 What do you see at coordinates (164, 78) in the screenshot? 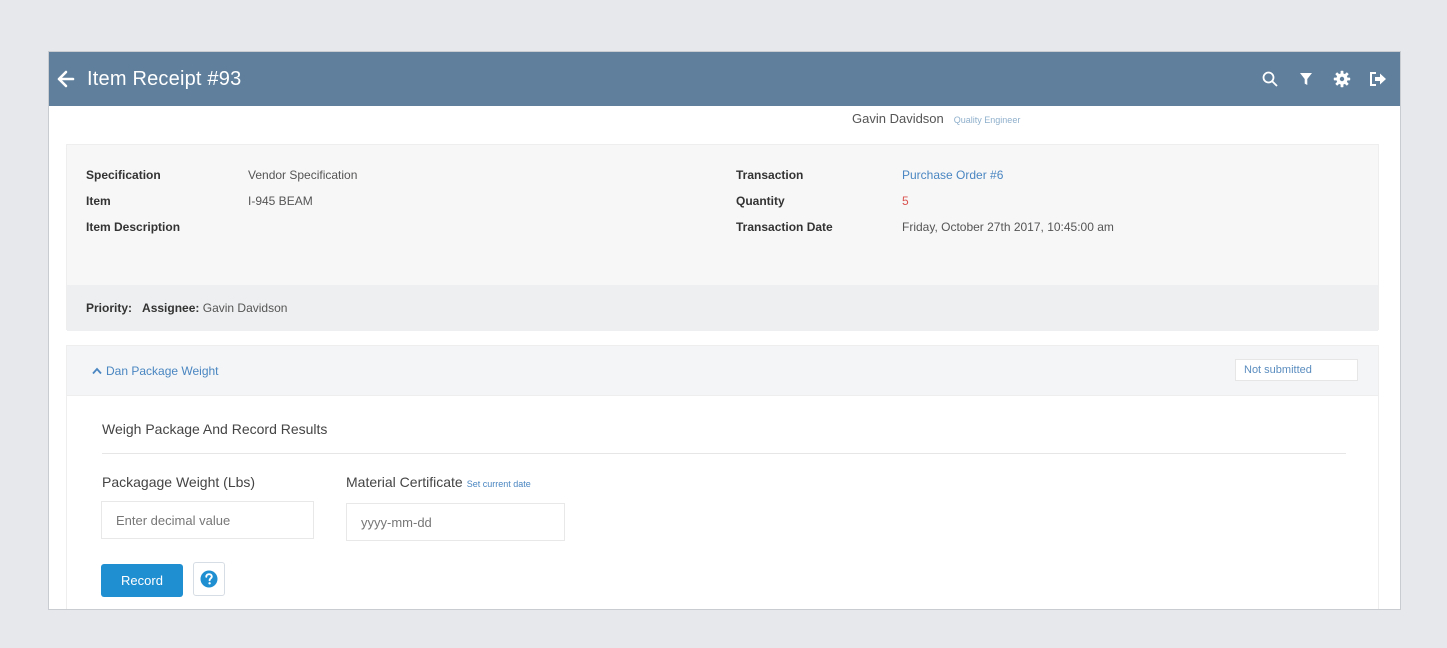
I see `page-title: Item Receipt #93` at bounding box center [164, 78].